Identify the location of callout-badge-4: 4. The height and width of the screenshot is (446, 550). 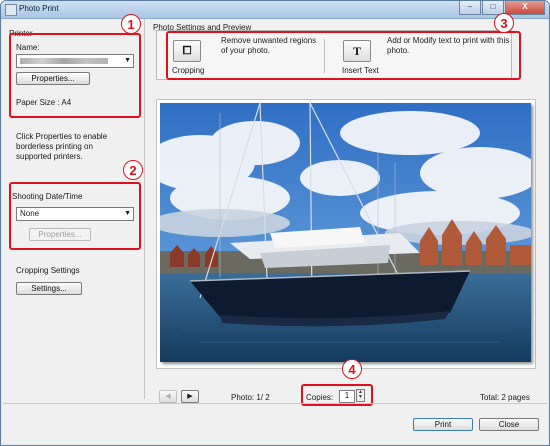
(352, 369).